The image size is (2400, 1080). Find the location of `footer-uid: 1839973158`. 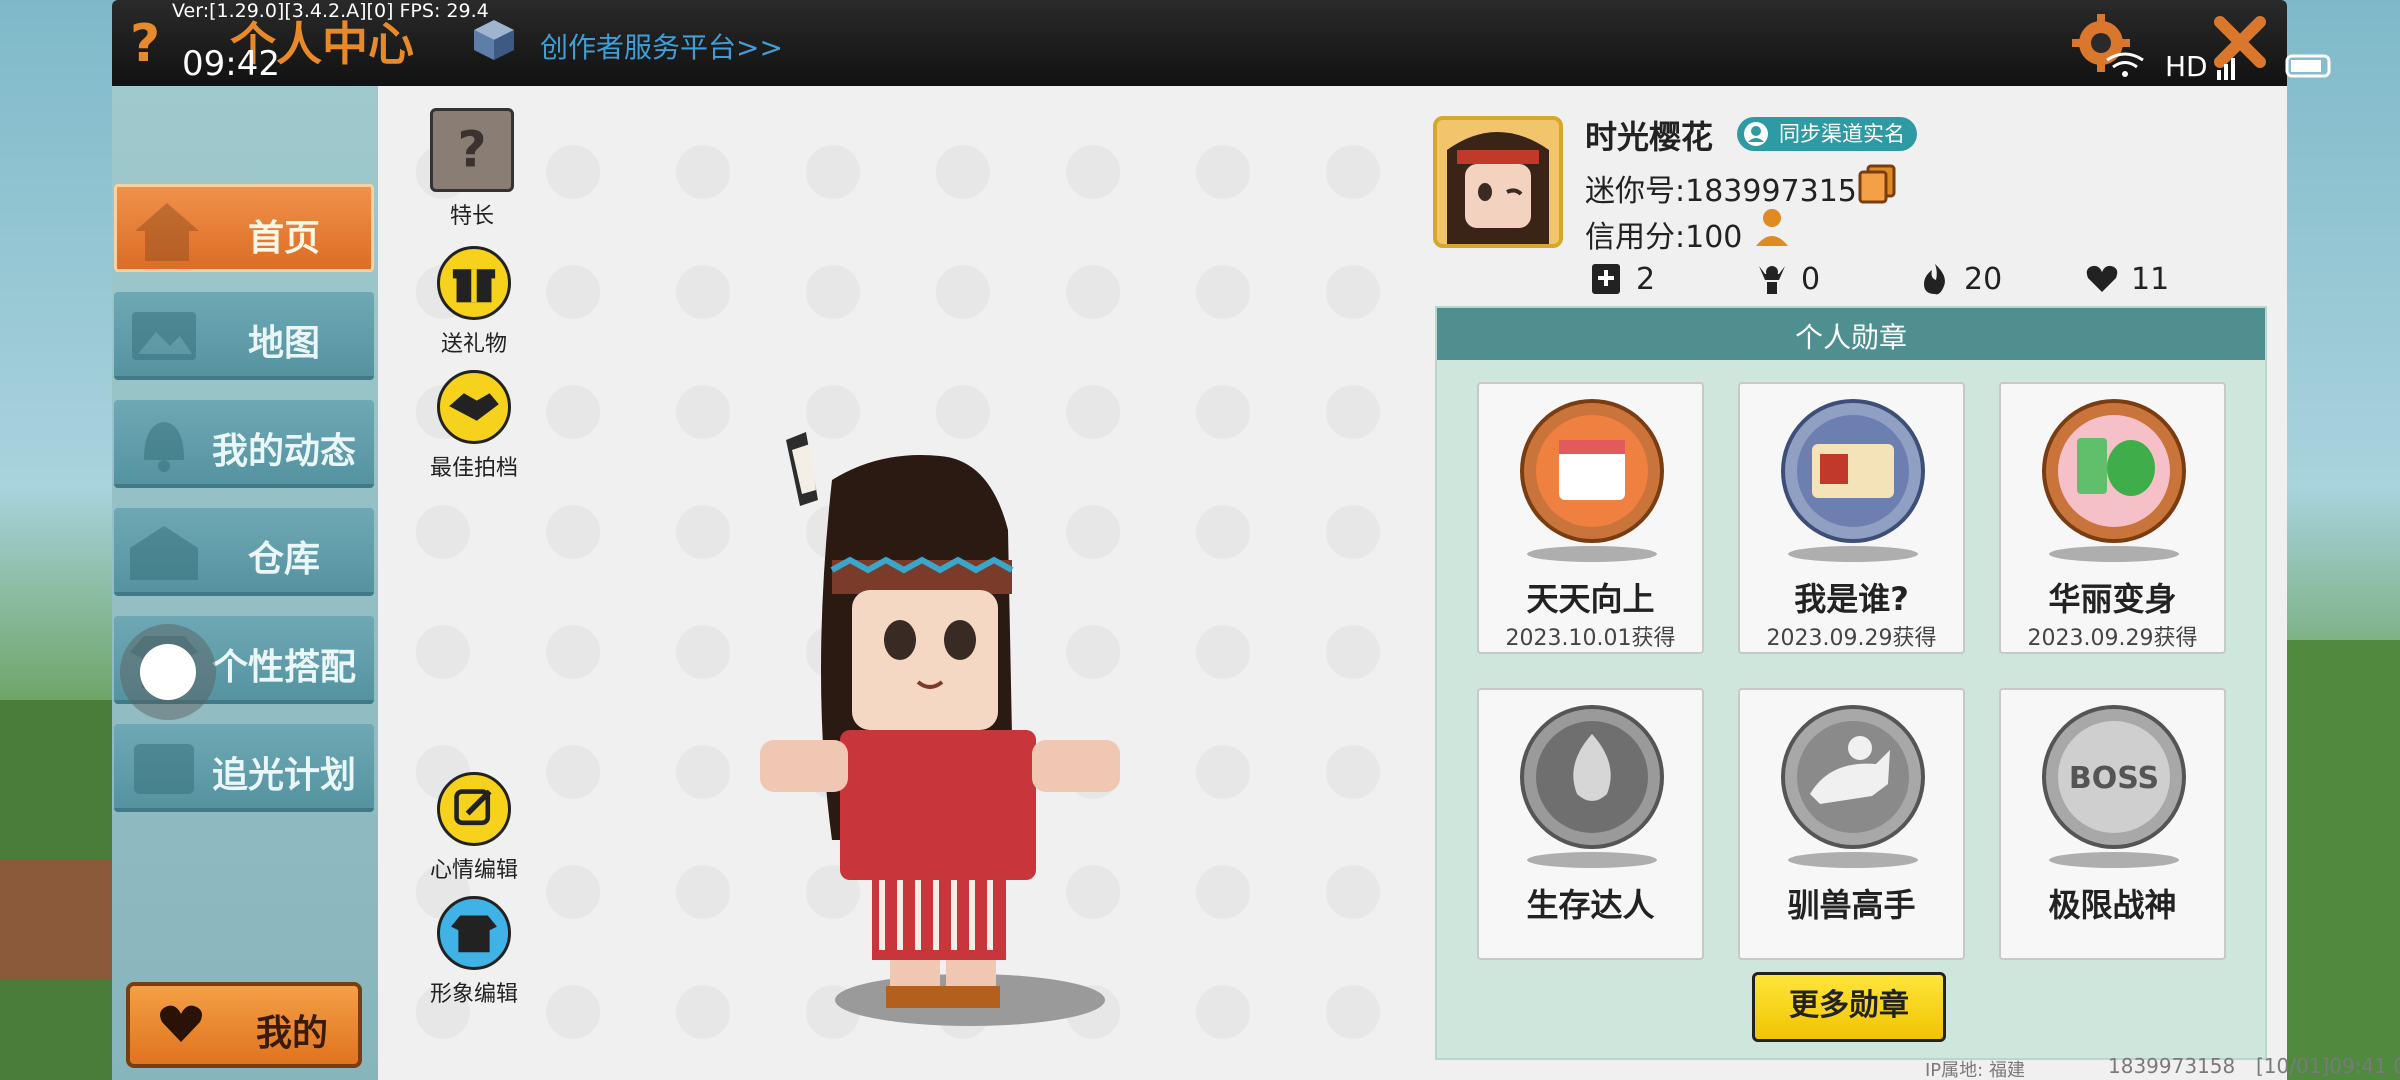

footer-uid: 1839973158 is located at coordinates (2172, 1066).